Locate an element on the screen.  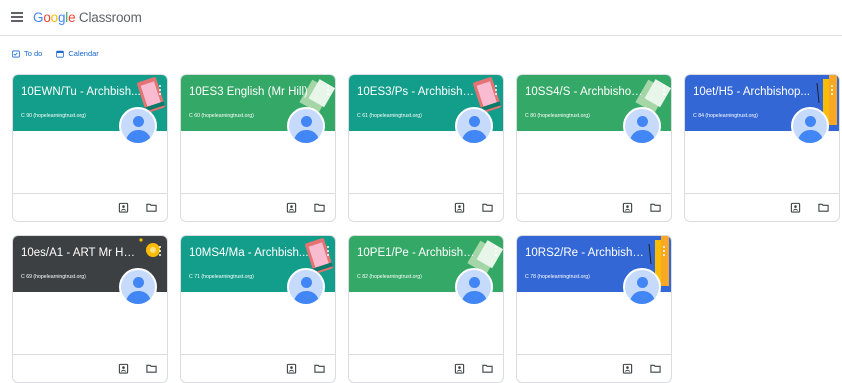
class-title: 10ES3 English (Mr Hill) is located at coordinates (249, 92).